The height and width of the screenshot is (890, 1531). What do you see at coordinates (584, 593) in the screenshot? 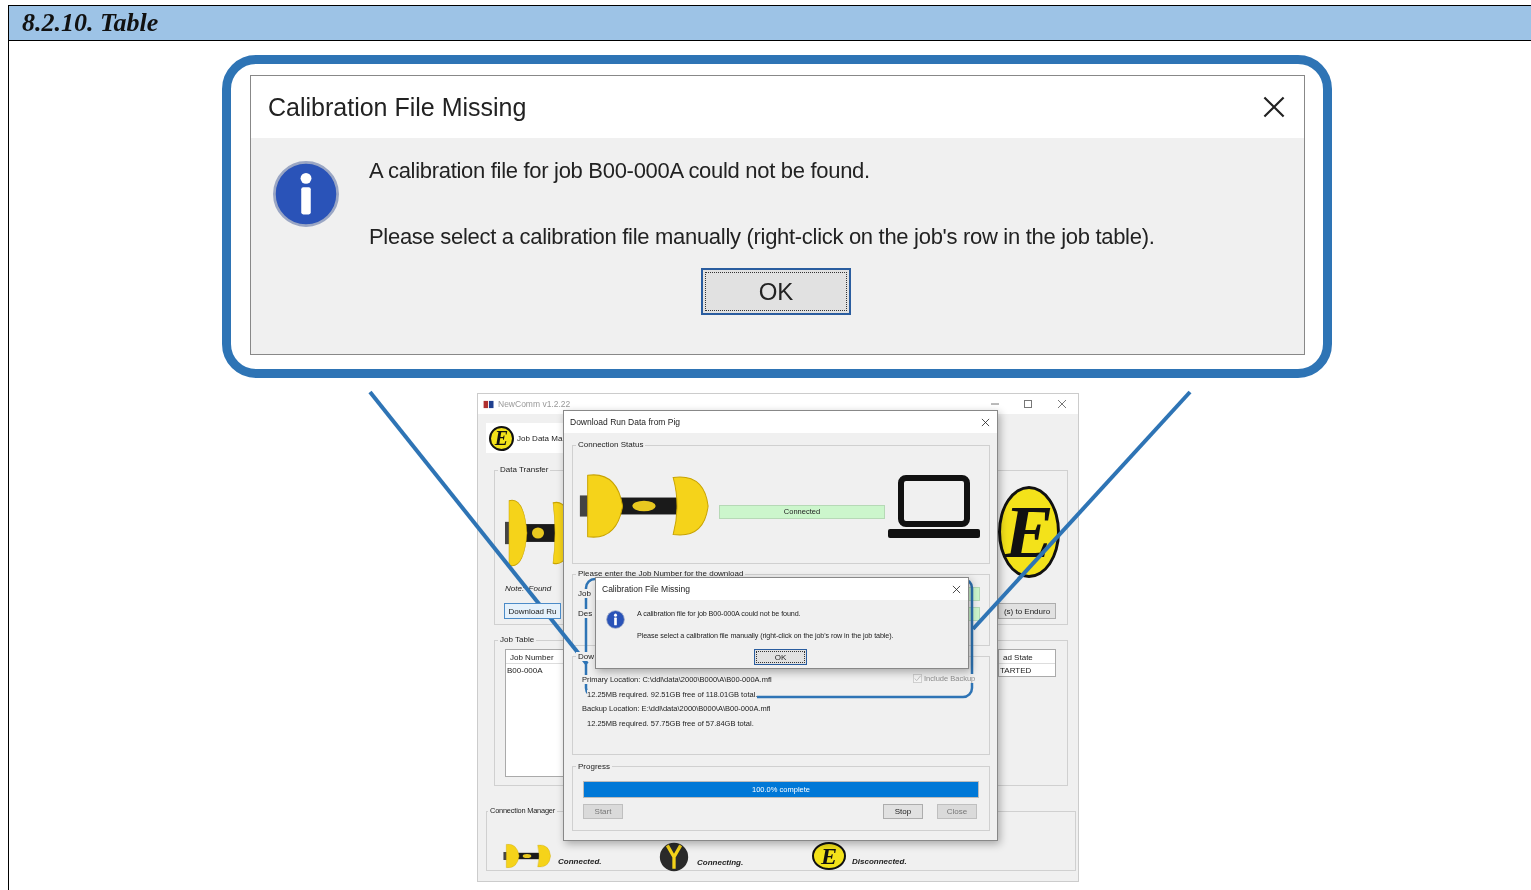
I see `field-label: Job` at bounding box center [584, 593].